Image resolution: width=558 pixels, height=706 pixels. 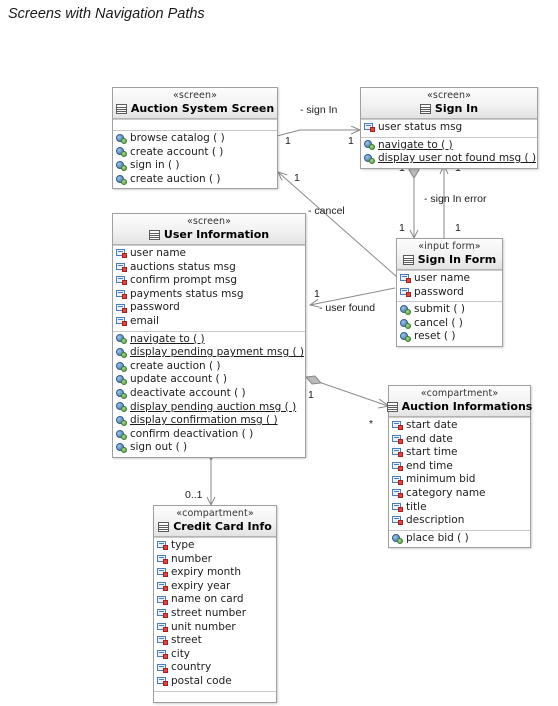 What do you see at coordinates (209, 408) in the screenshot?
I see `operation-row: display pending auction msg ( )` at bounding box center [209, 408].